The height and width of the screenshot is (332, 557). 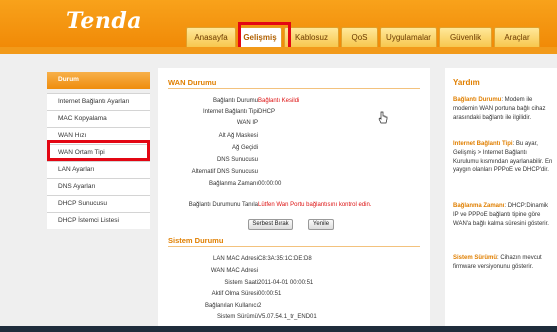 I want to click on sidebar-highlight-box, so click(x=98, y=150).